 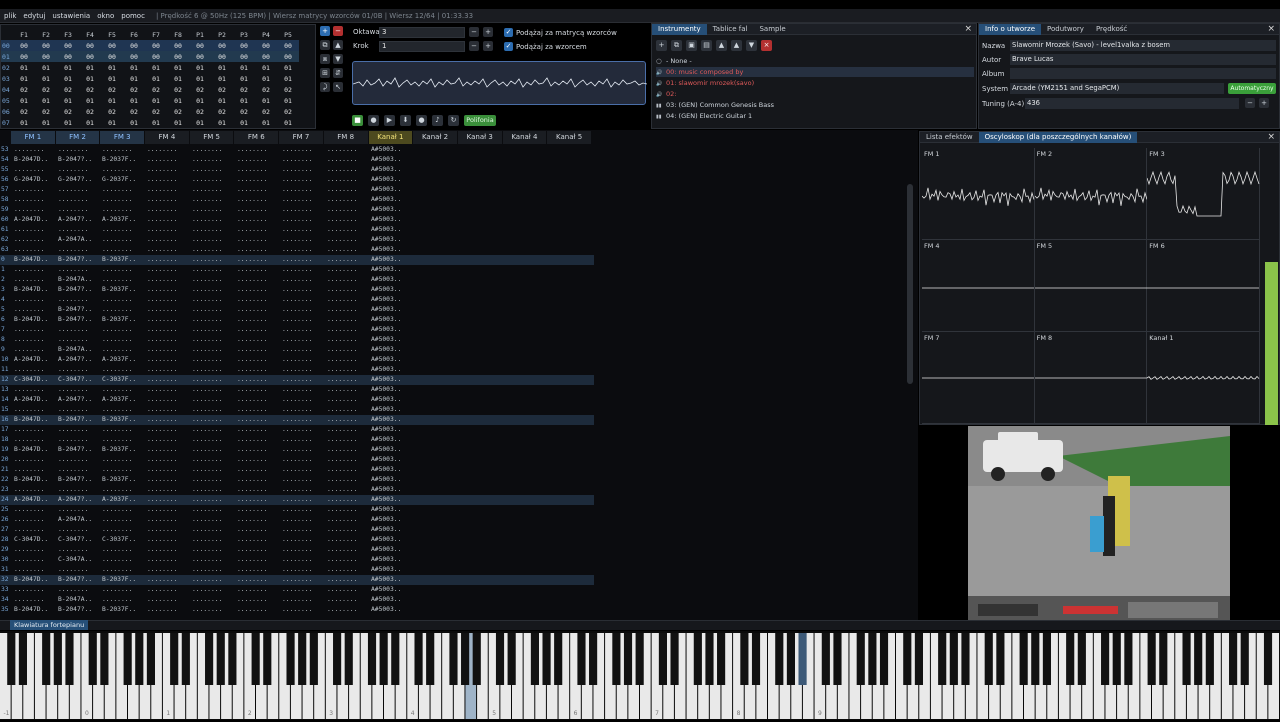 I want to click on octave-input: 3, so click(x=422, y=32).